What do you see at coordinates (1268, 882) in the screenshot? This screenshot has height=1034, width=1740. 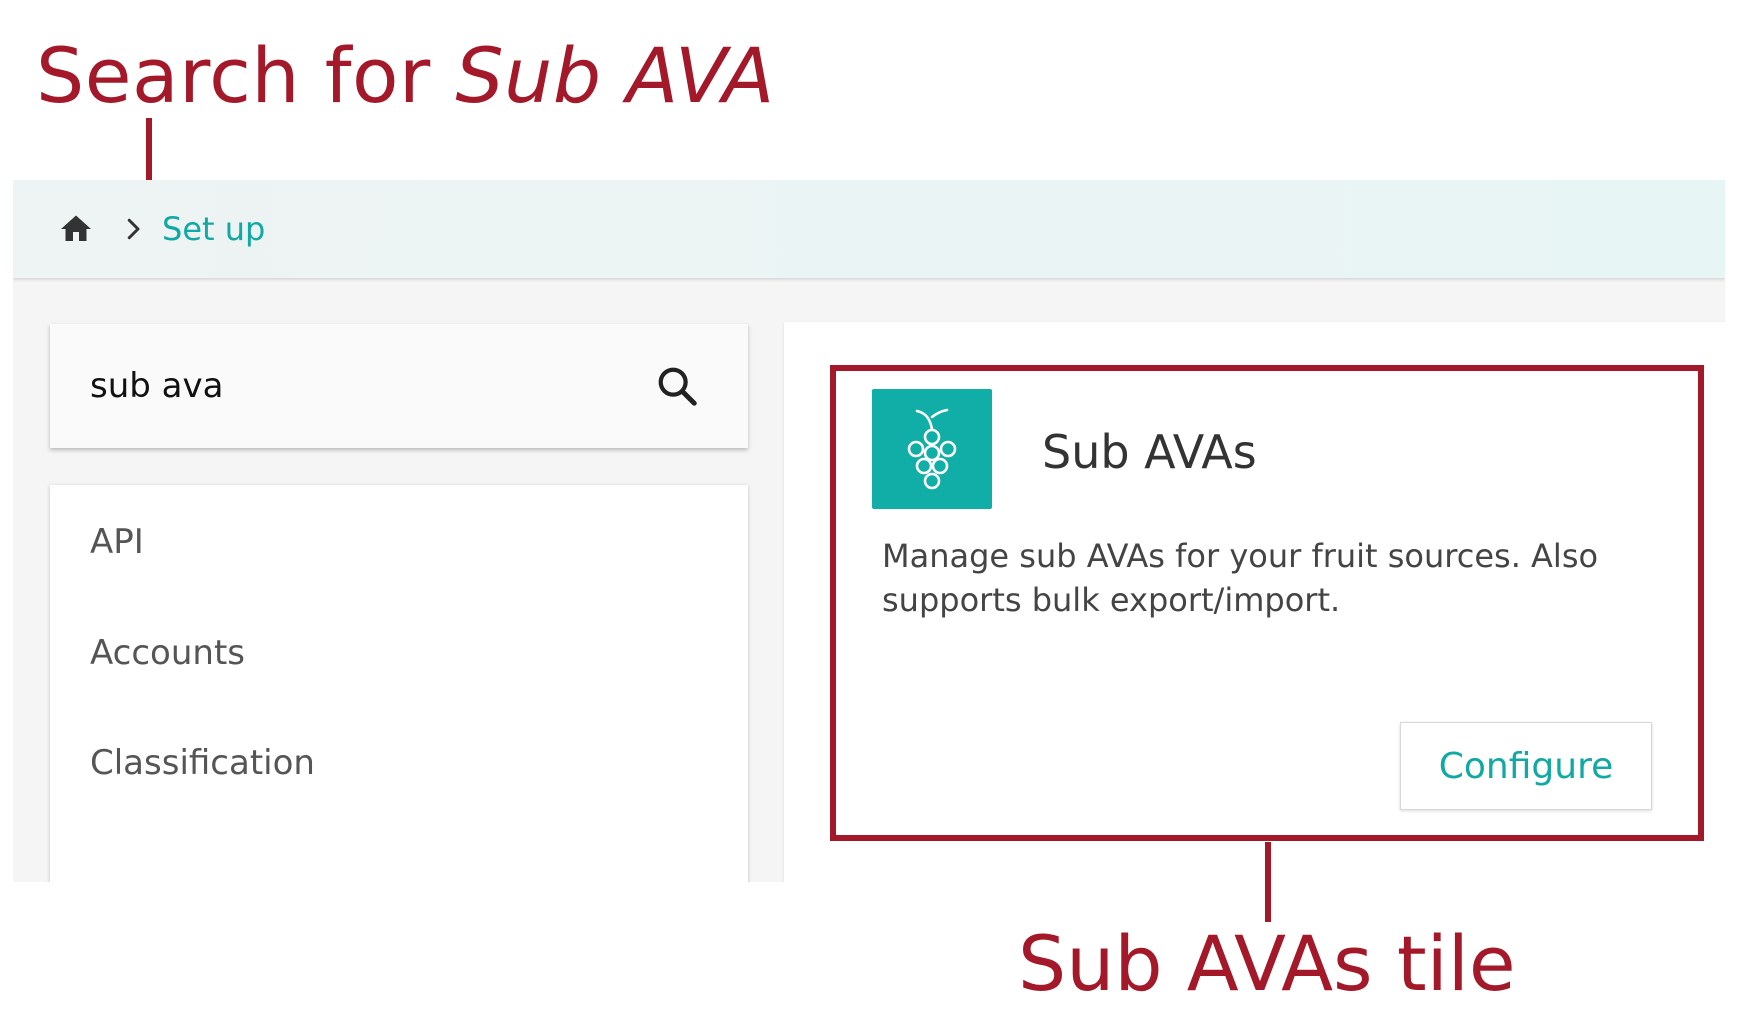 I see `annotation-connector-tile` at bounding box center [1268, 882].